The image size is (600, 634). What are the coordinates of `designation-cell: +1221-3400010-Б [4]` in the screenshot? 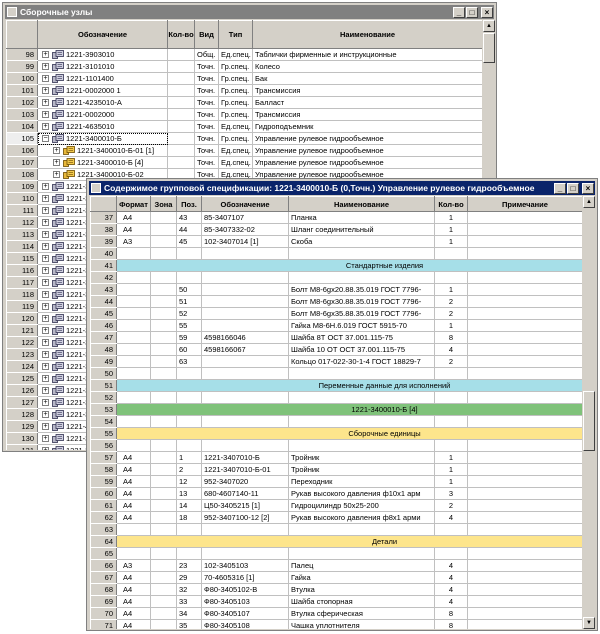 It's located at (102, 162).